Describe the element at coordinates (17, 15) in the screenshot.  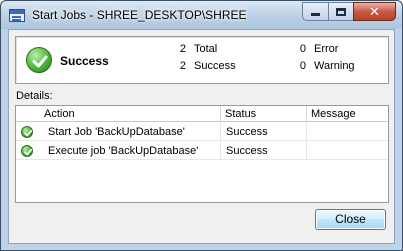
I see `app-window-icon` at that location.